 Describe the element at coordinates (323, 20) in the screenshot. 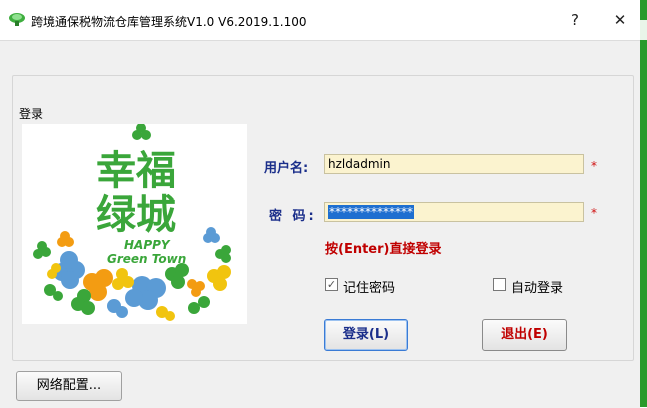

I see `title-bar: 跨境通保税物流仓库管理系统V1.0 V6.2019.1.100 ? ✕` at that location.